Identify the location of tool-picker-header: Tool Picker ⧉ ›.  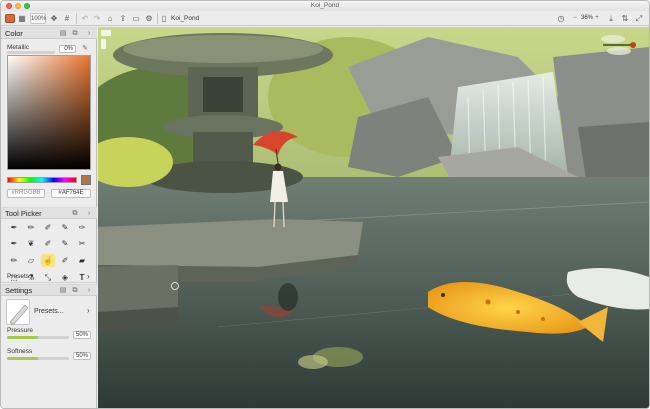
(49, 213).